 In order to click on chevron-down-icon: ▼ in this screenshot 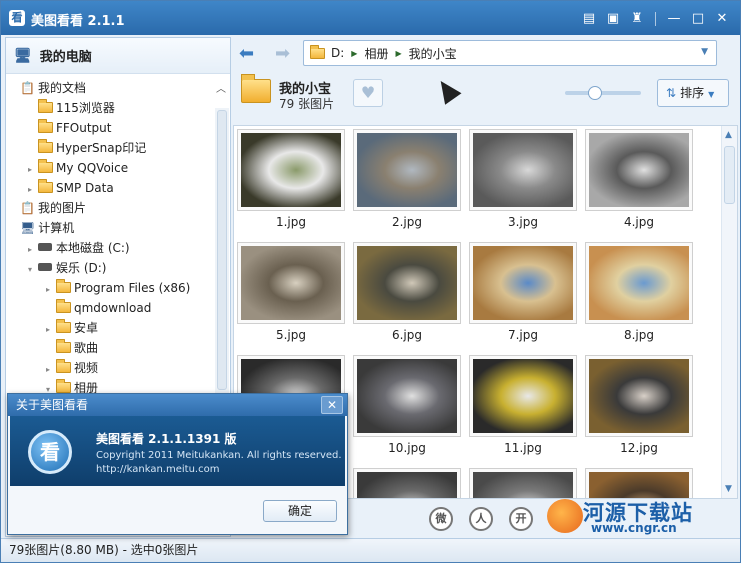, I will do `click(711, 94)`.